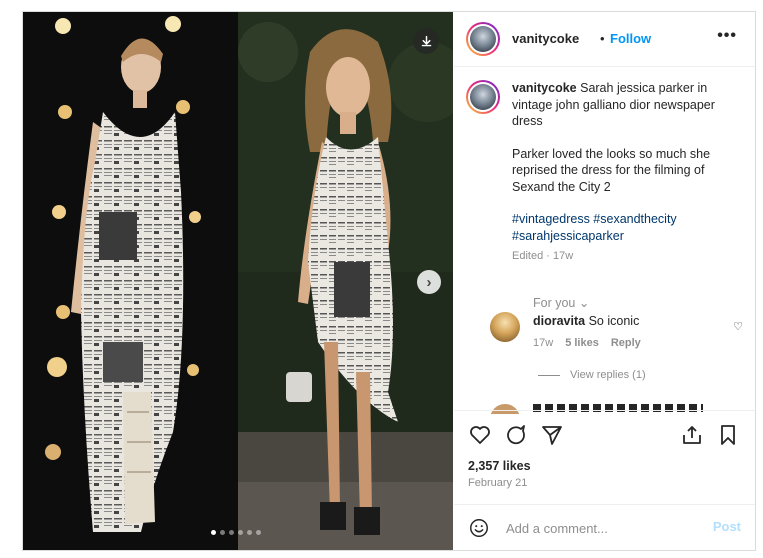  I want to click on post-date: February 21, so click(498, 483).